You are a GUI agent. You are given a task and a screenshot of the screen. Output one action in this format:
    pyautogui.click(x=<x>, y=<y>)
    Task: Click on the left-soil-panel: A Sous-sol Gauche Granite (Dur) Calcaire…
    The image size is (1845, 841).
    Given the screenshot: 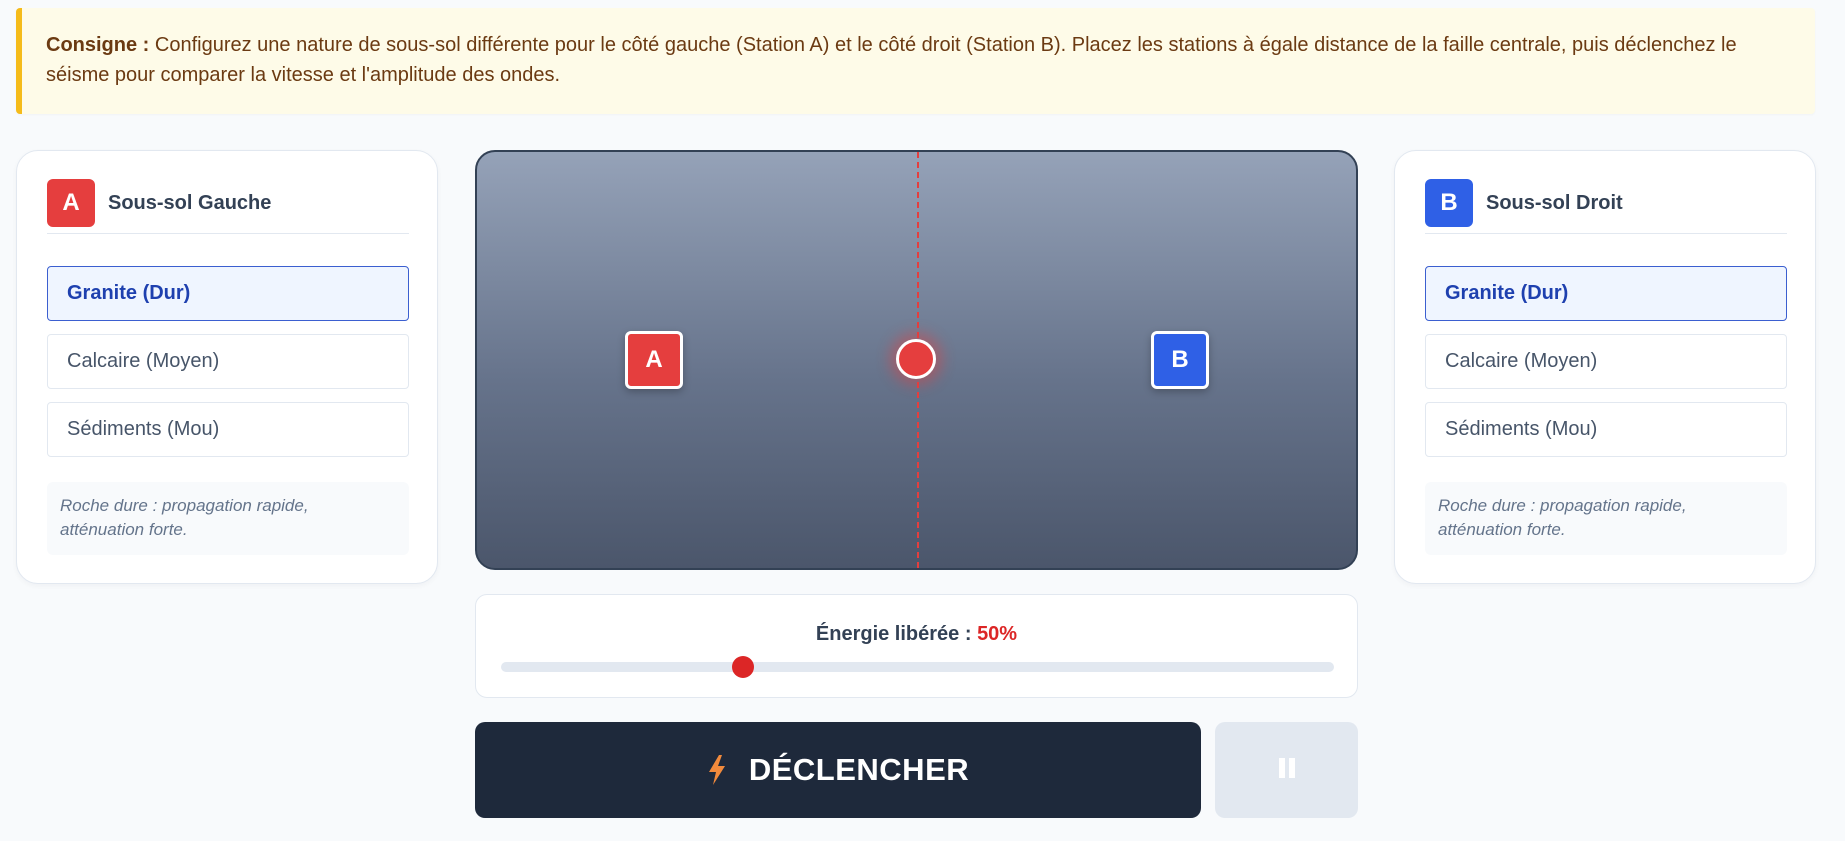 What is the action you would take?
    pyautogui.click(x=227, y=367)
    